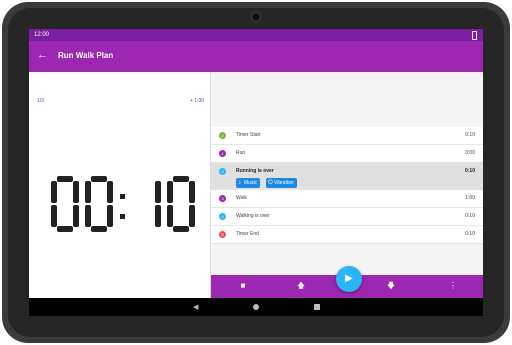  What do you see at coordinates (222, 135) in the screenshot?
I see `step-index-badge: 0` at bounding box center [222, 135].